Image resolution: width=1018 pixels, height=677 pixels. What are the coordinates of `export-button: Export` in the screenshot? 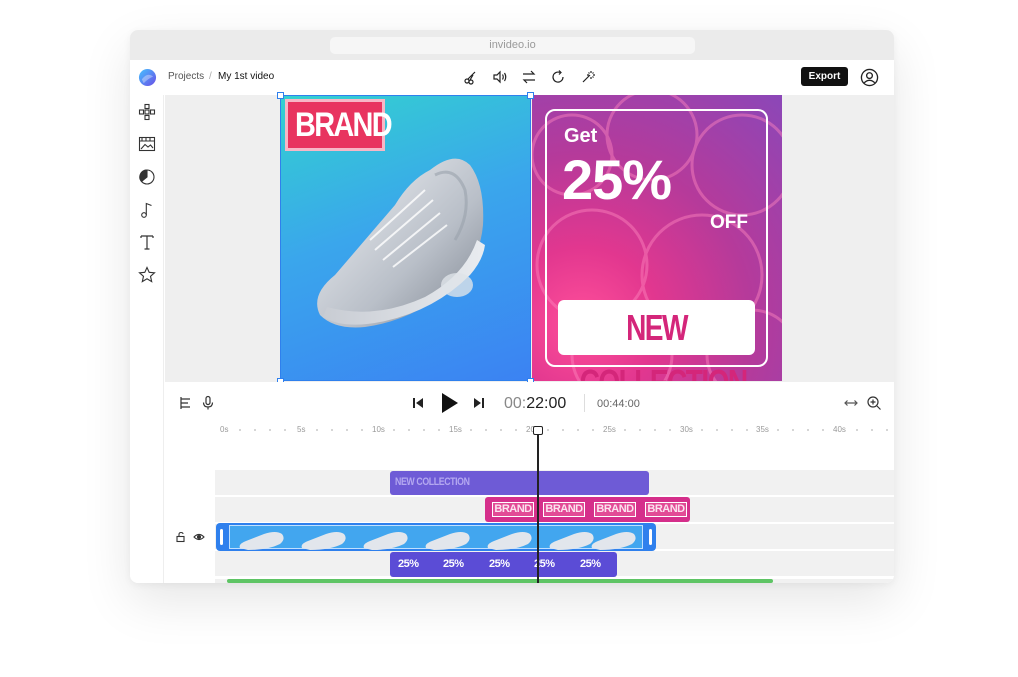 It's located at (824, 76).